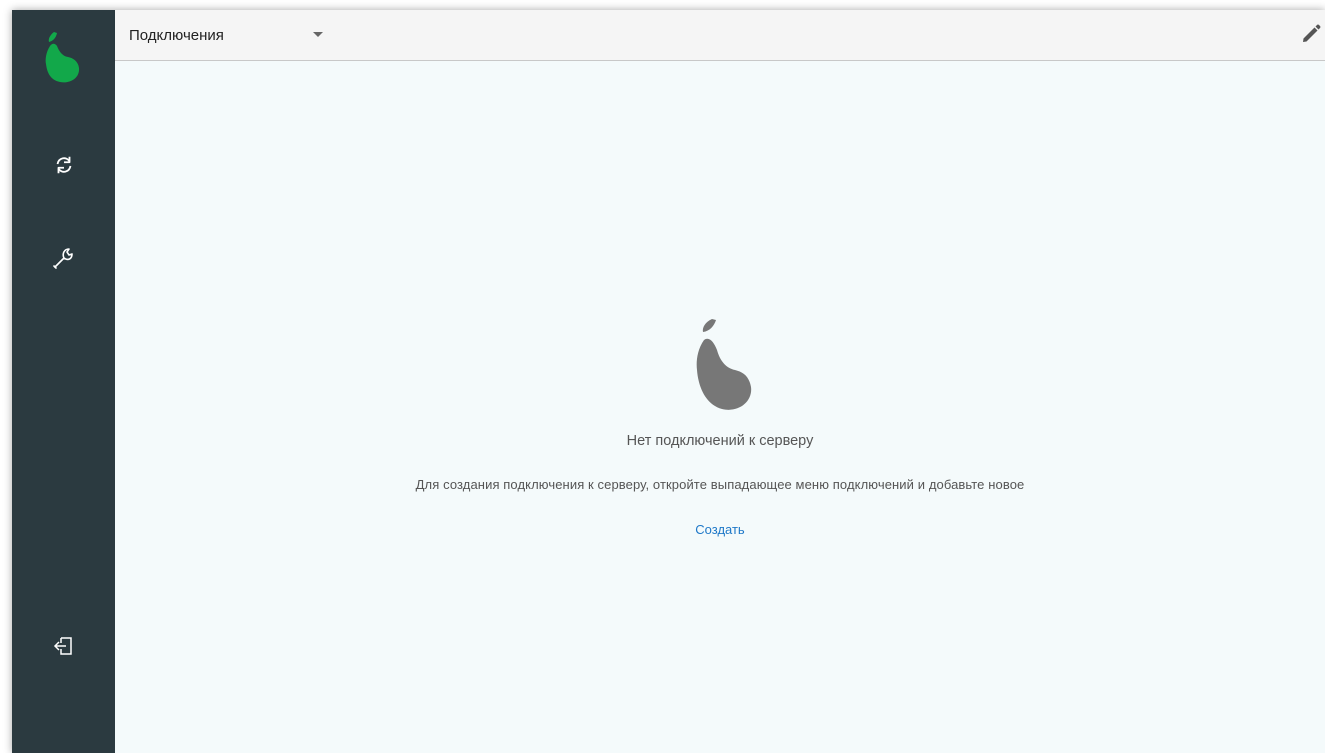  I want to click on pear-icon, so click(720, 367).